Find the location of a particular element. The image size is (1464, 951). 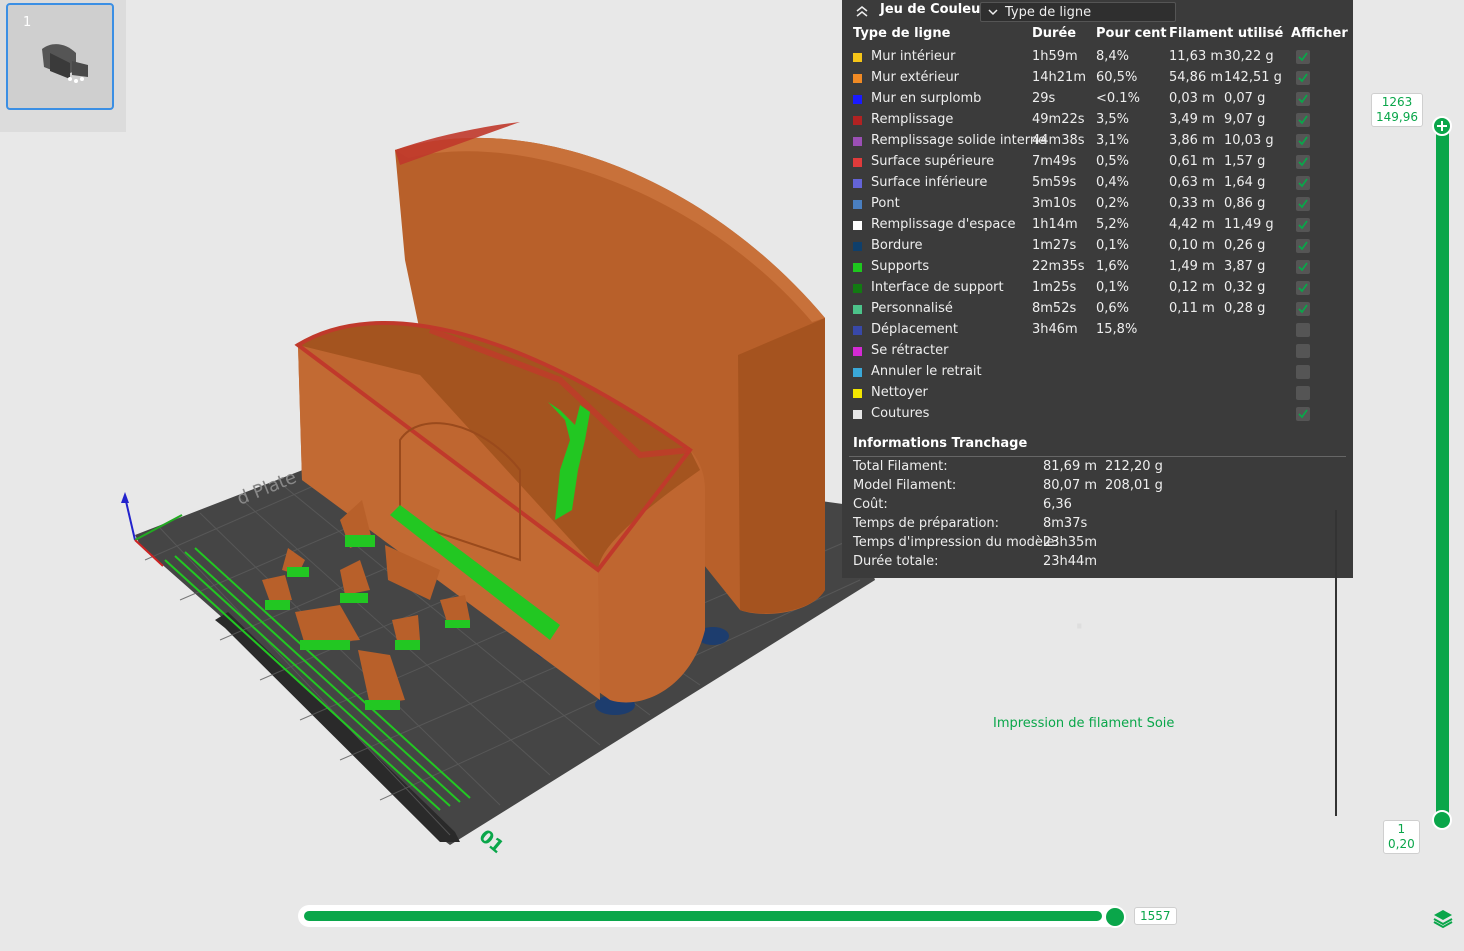

slicing-info-row: Coût: 6,36 is located at coordinates (1097, 506).